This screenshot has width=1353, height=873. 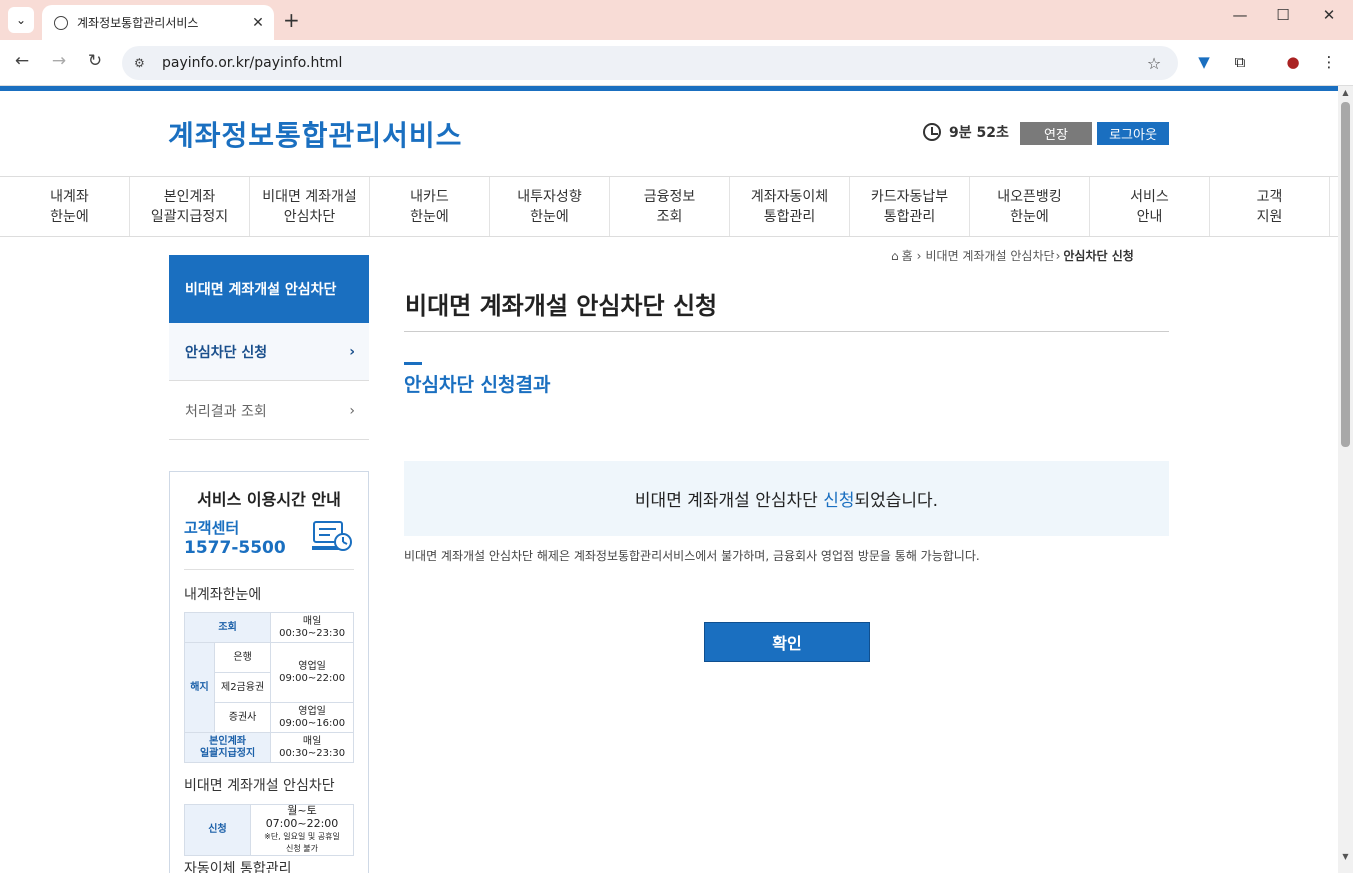 I want to click on back-icon: ←, so click(x=22, y=61).